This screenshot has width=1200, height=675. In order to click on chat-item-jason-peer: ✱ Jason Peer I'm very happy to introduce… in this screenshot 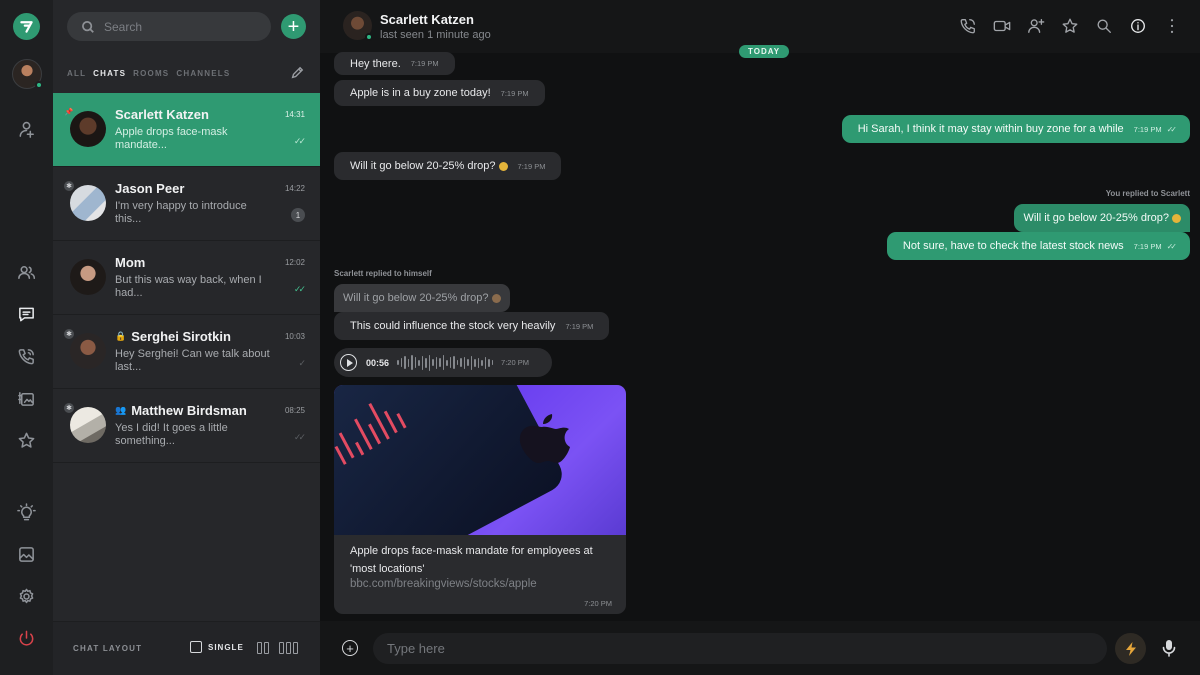, I will do `click(186, 204)`.